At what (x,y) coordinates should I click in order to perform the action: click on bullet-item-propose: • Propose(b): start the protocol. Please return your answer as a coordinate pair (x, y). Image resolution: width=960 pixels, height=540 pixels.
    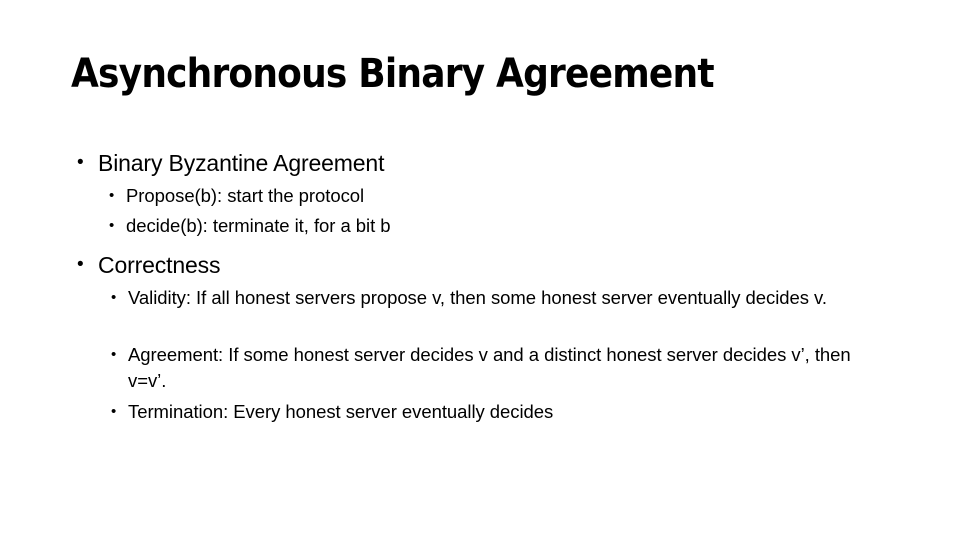
    Looking at the image, I should click on (459, 196).